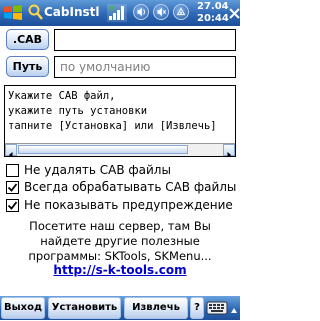 The image size is (320, 321). Describe the element at coordinates (128, 205) in the screenshot. I see `option-label: Не показывать предупреждение` at that location.